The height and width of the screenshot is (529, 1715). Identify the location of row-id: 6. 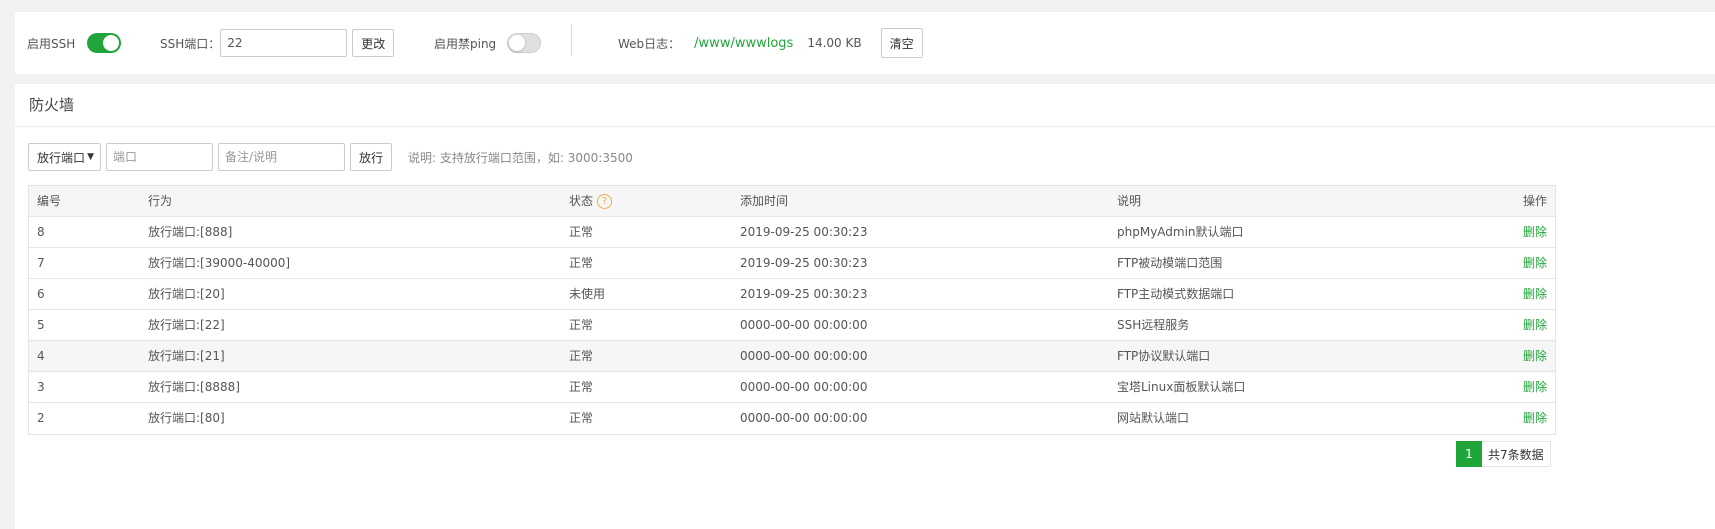
(41, 294).